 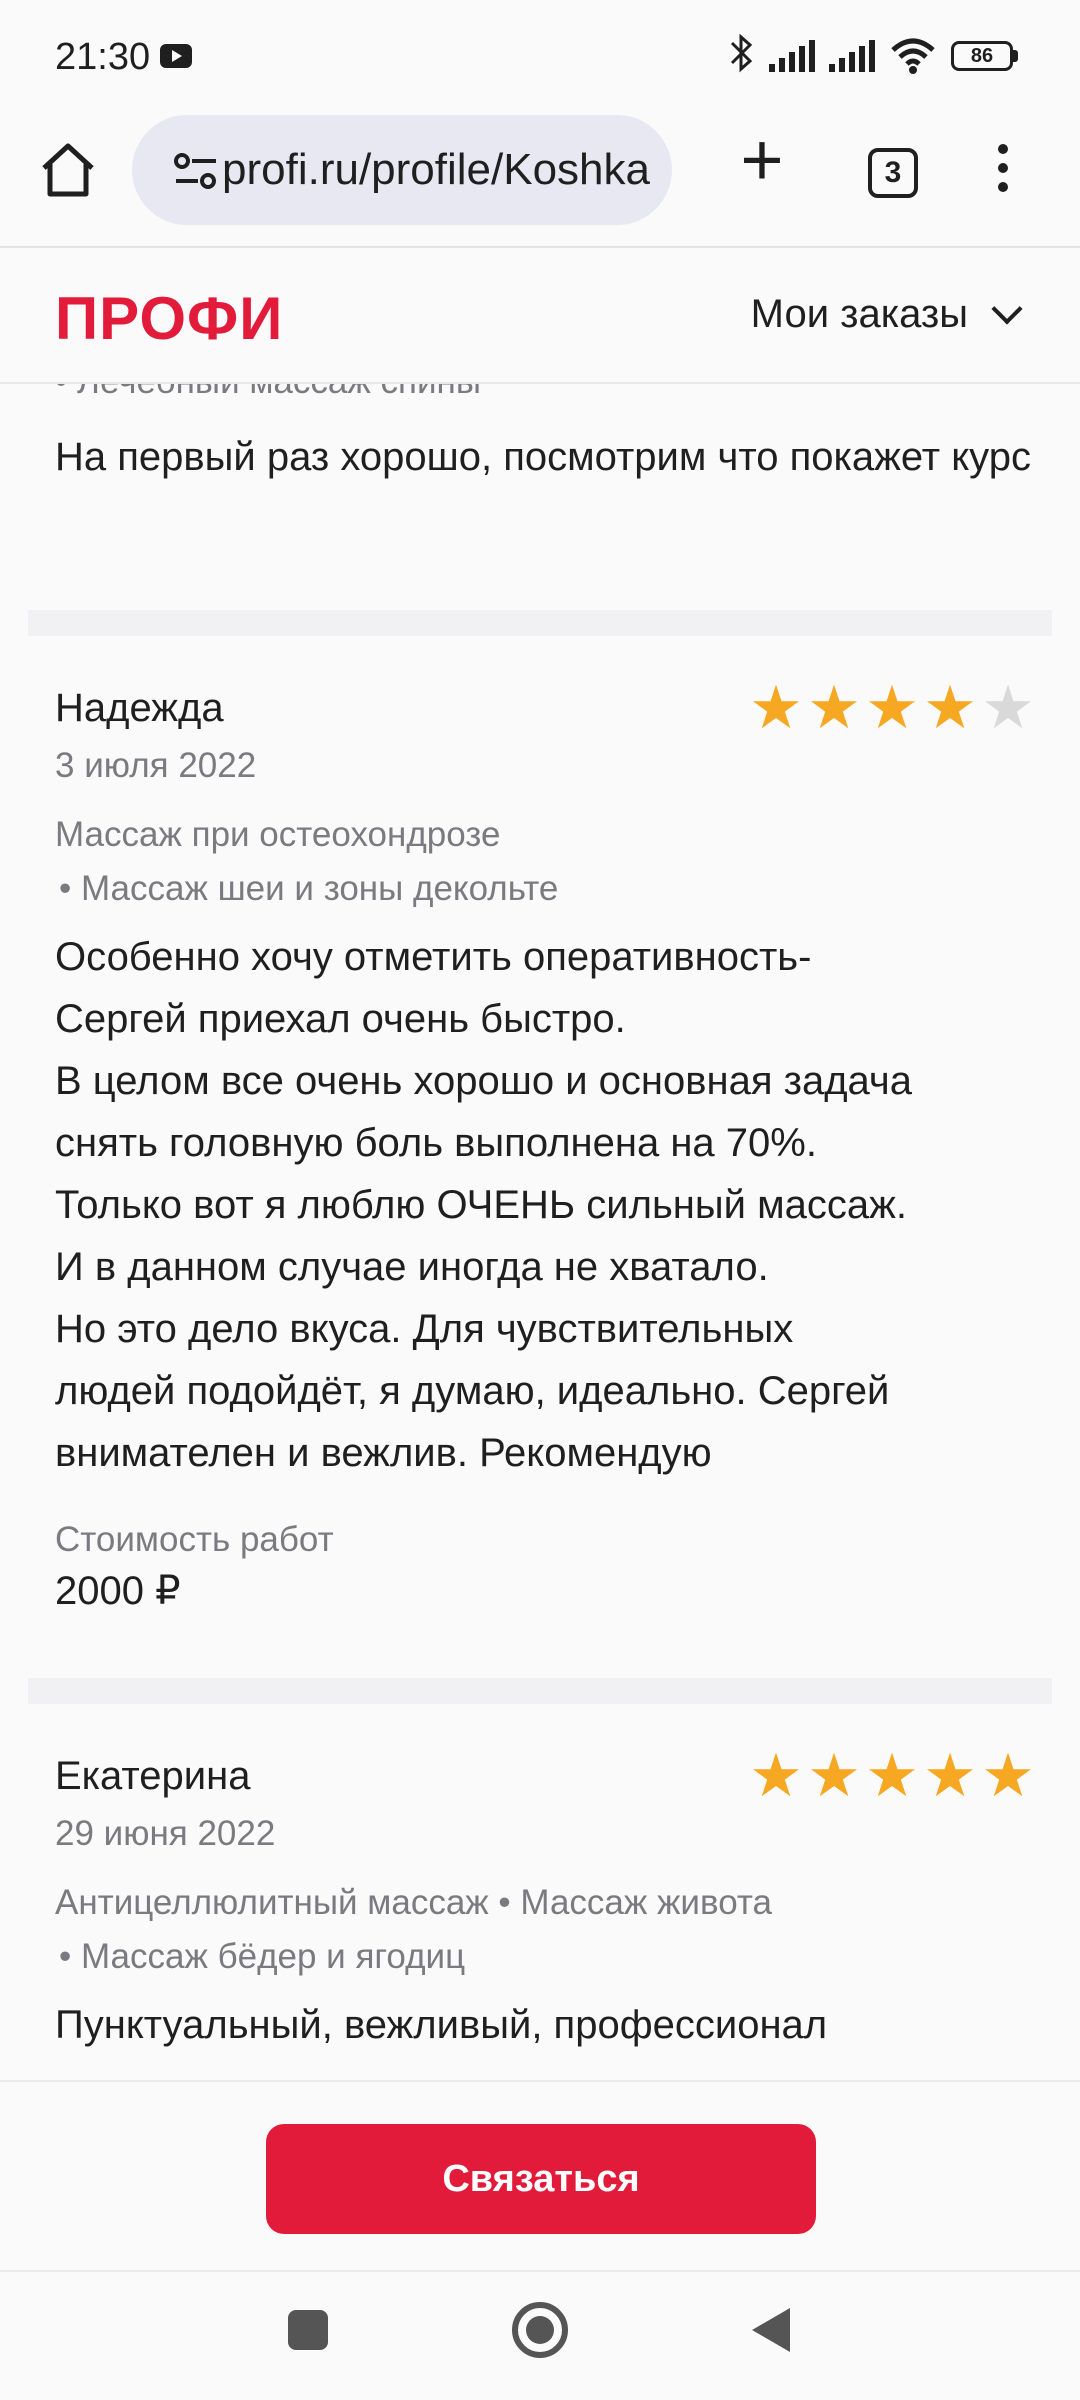 What do you see at coordinates (762, 160) in the screenshot?
I see `new-tab-icon: +` at bounding box center [762, 160].